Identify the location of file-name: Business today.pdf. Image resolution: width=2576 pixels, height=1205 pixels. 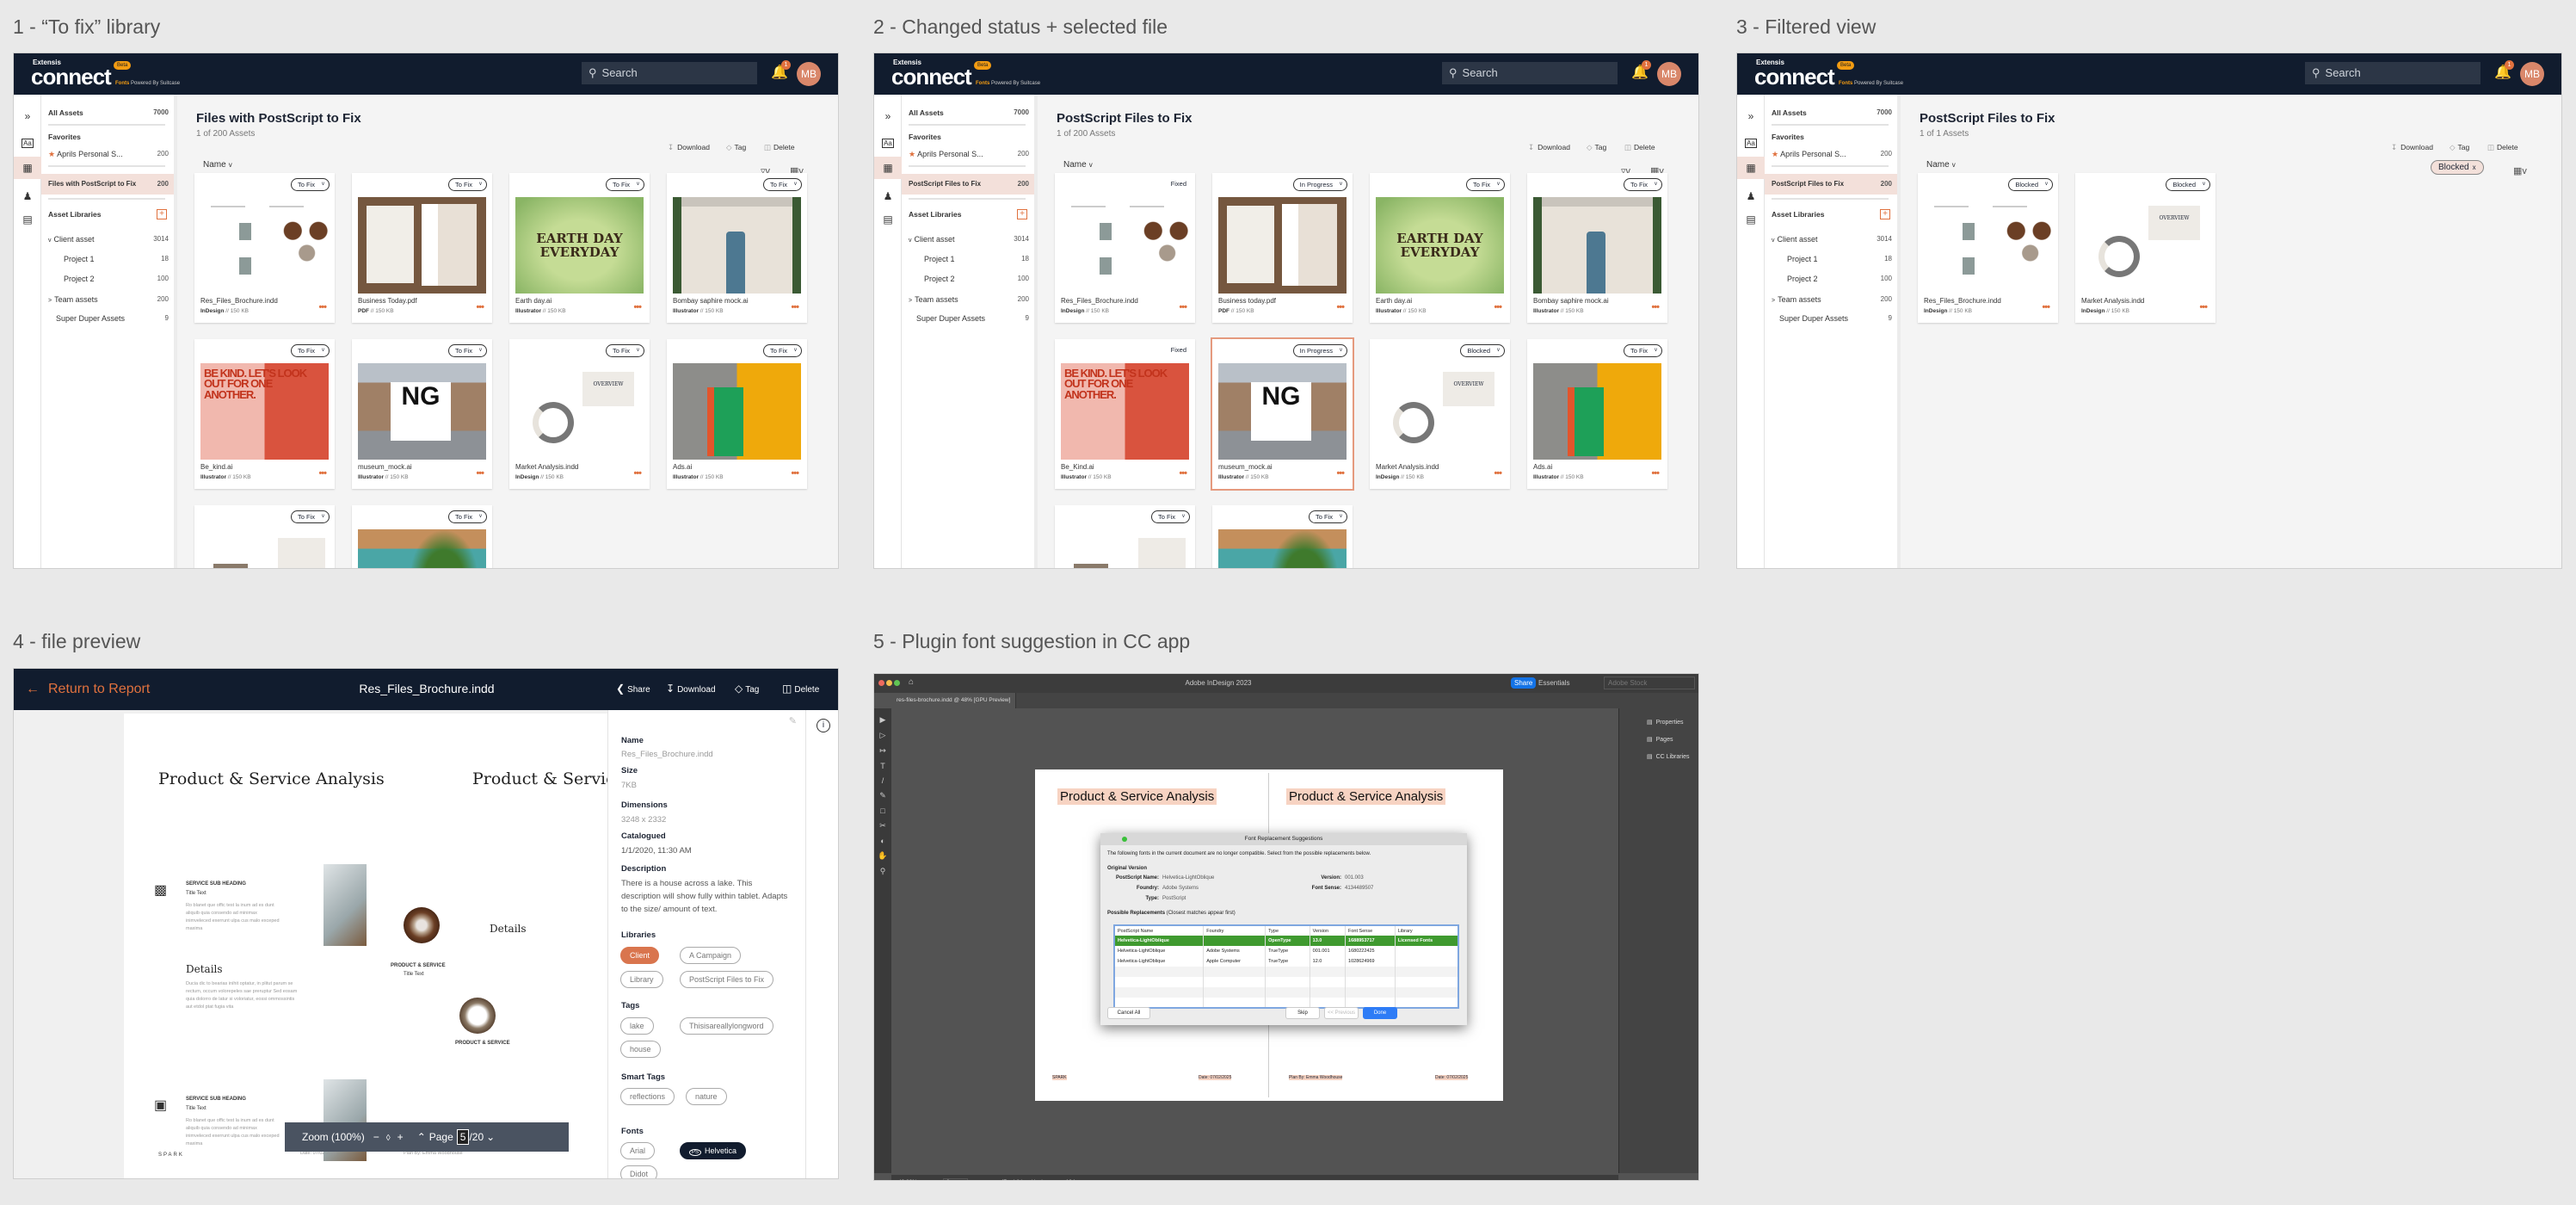
(1247, 301).